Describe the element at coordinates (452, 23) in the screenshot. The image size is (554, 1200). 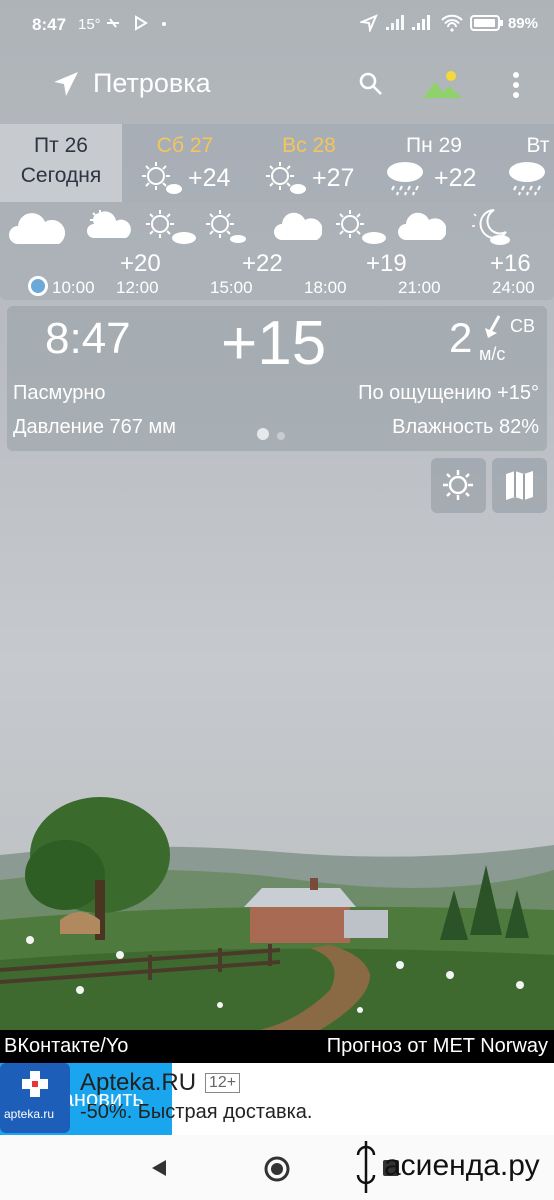
I see `wifi-icon` at that location.